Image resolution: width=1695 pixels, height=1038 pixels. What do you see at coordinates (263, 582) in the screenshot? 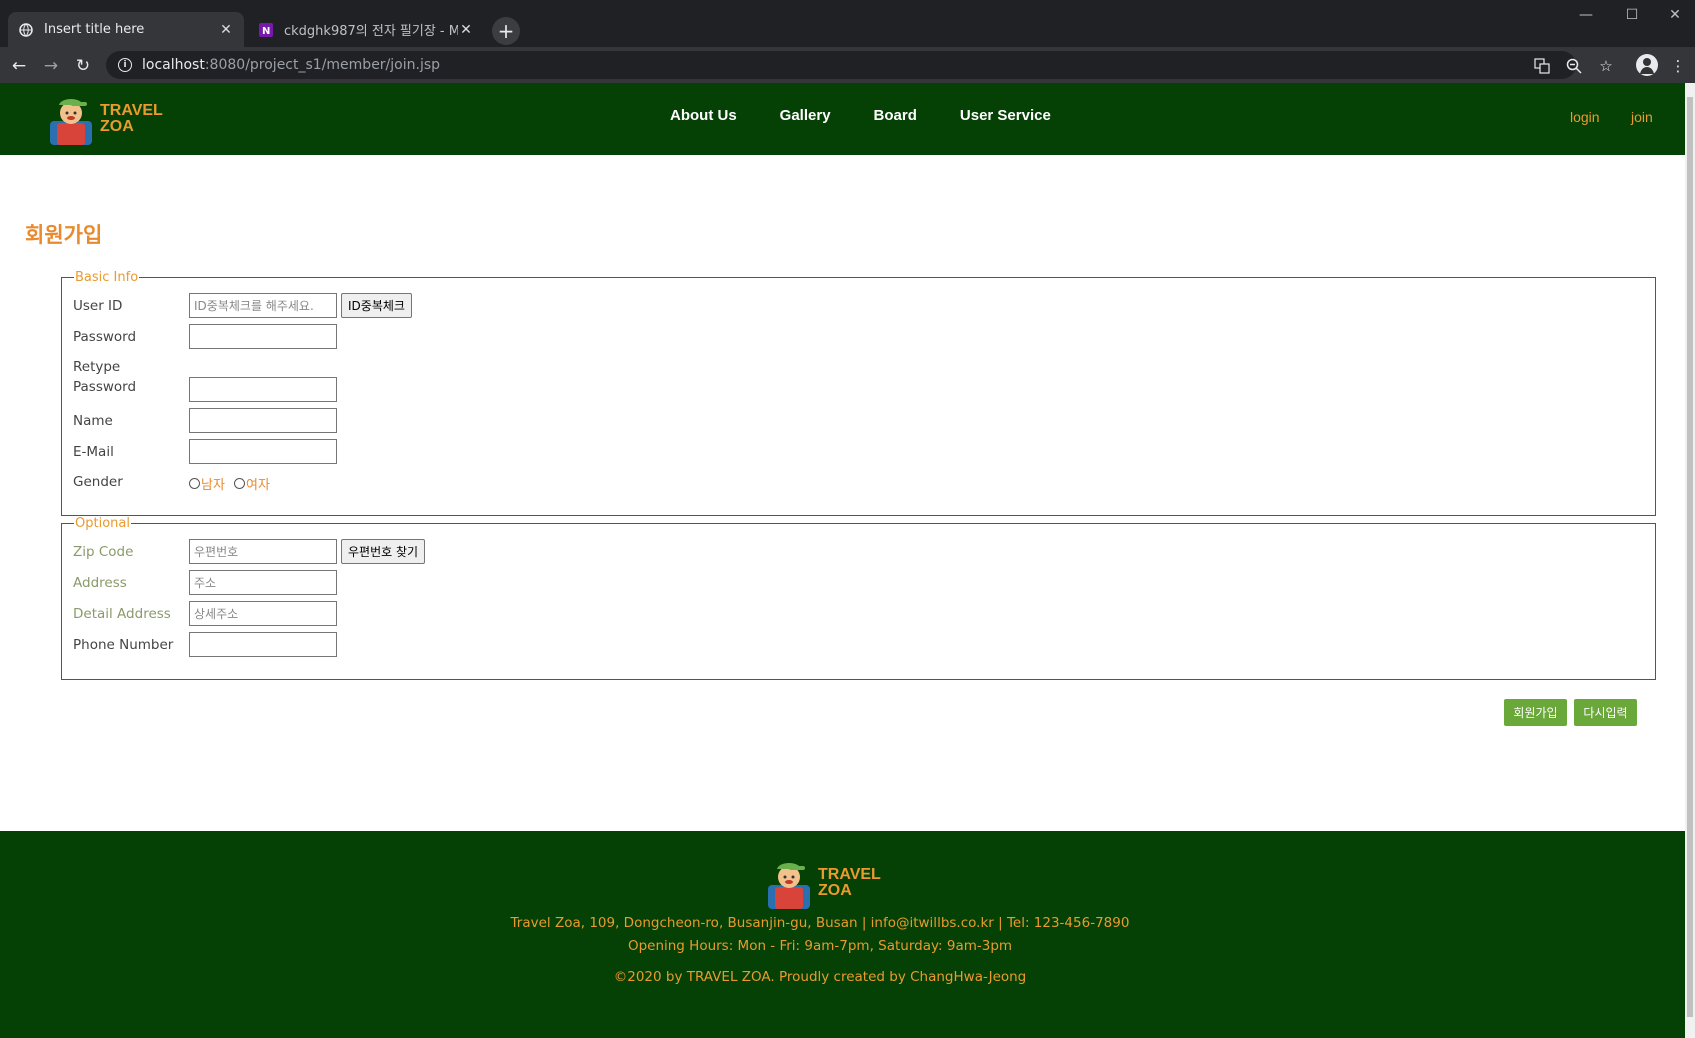
I see `address-input: 주소` at bounding box center [263, 582].